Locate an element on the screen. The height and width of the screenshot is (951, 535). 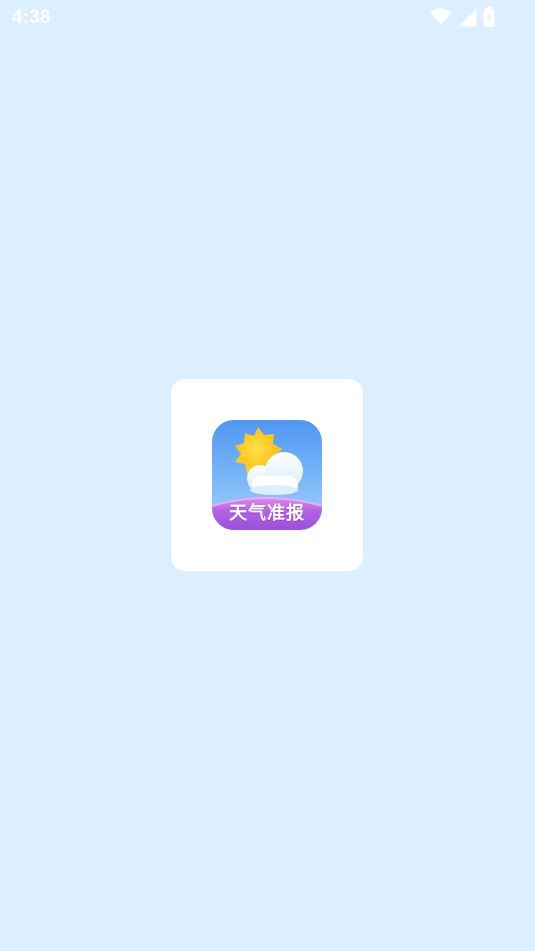
status-time: 4:38 is located at coordinates (31, 17).